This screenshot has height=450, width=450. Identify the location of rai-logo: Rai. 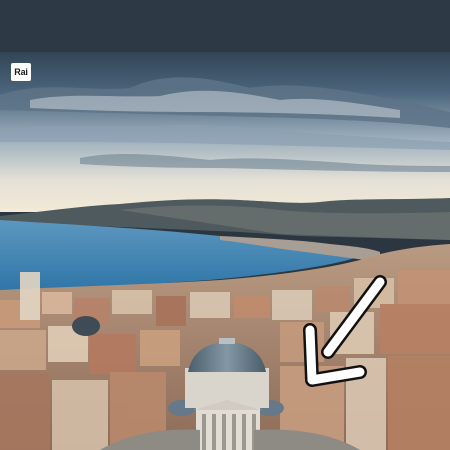
(21, 72).